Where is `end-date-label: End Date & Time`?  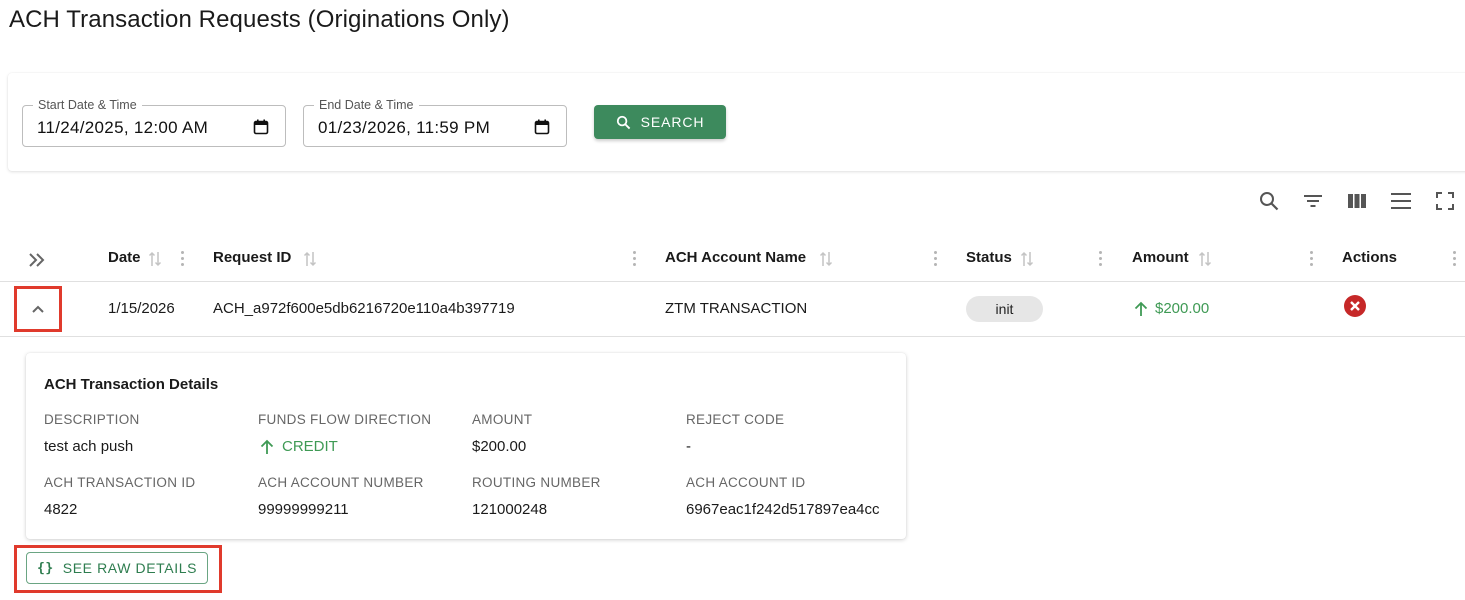
end-date-label: End Date & Time is located at coordinates (366, 105).